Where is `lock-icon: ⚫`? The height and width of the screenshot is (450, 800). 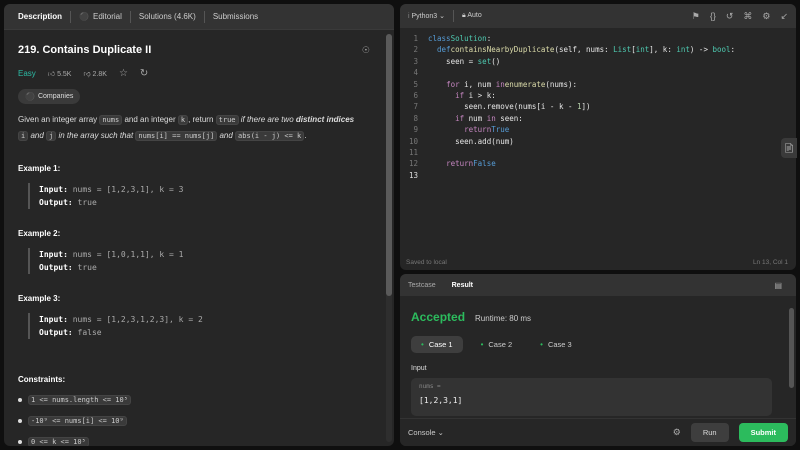
lock-icon: ⚫ is located at coordinates (30, 96).